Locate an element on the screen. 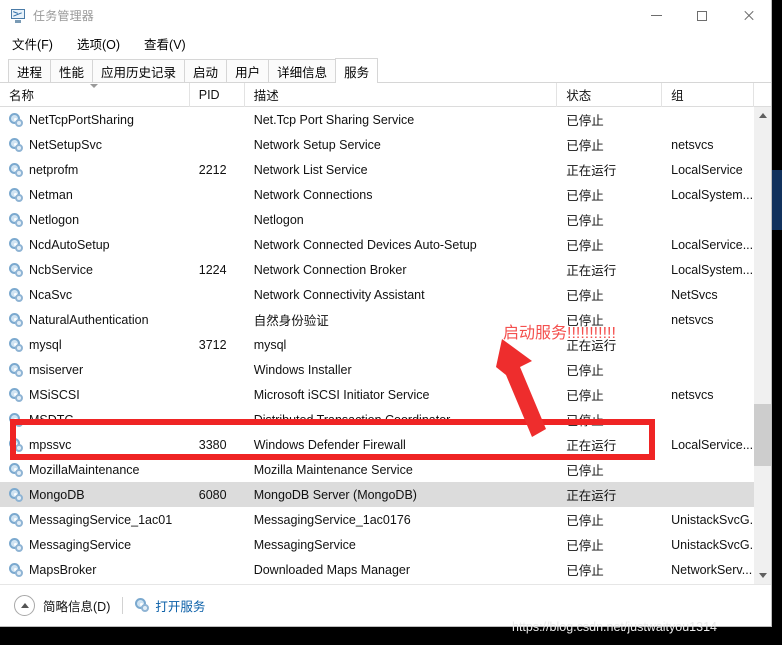 Image resolution: width=782 pixels, height=645 pixels. collapse-toggle-button is located at coordinates (24, 605).